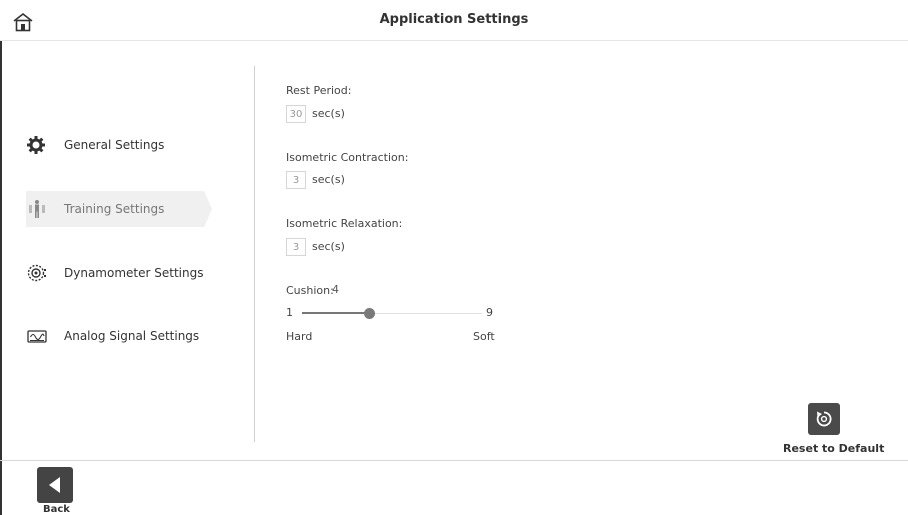 The height and width of the screenshot is (515, 908). Describe the element at coordinates (289, 312) in the screenshot. I see `cushion-min: 1` at that location.